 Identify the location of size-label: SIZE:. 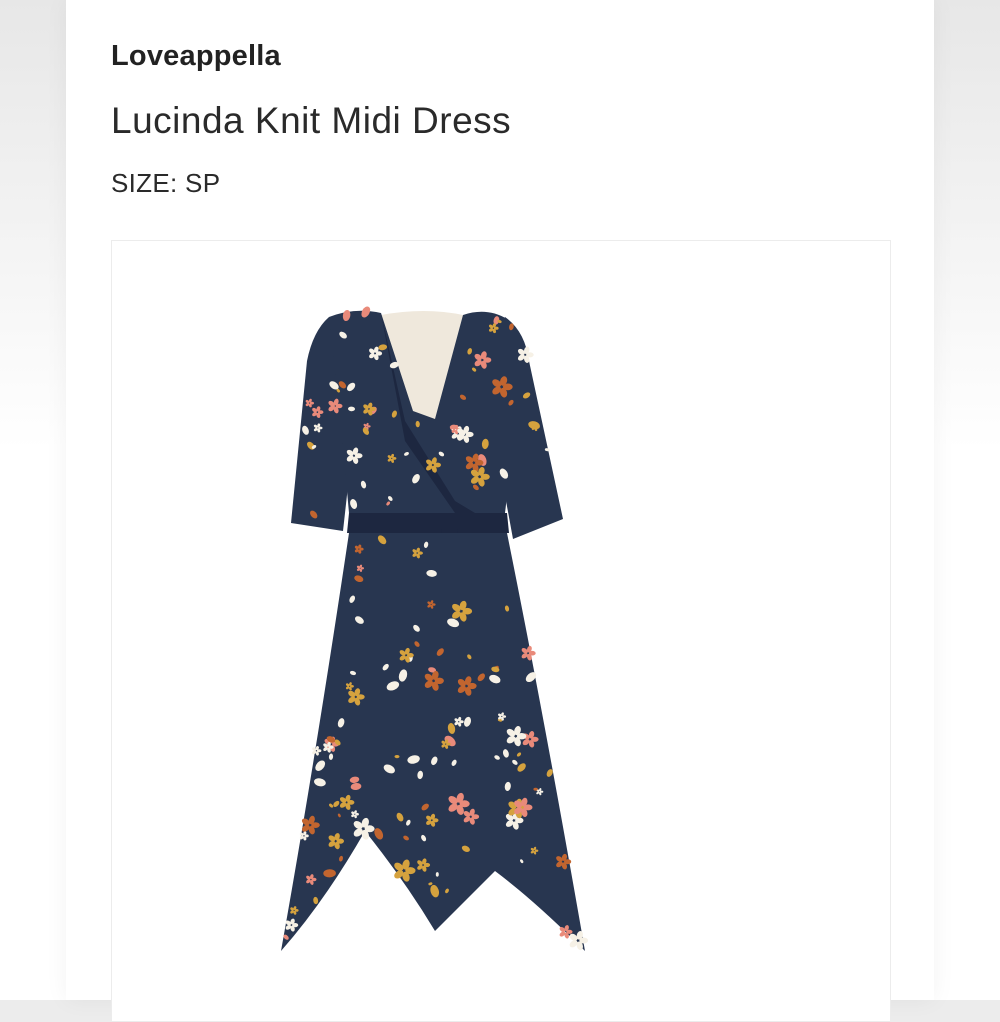
(144, 183).